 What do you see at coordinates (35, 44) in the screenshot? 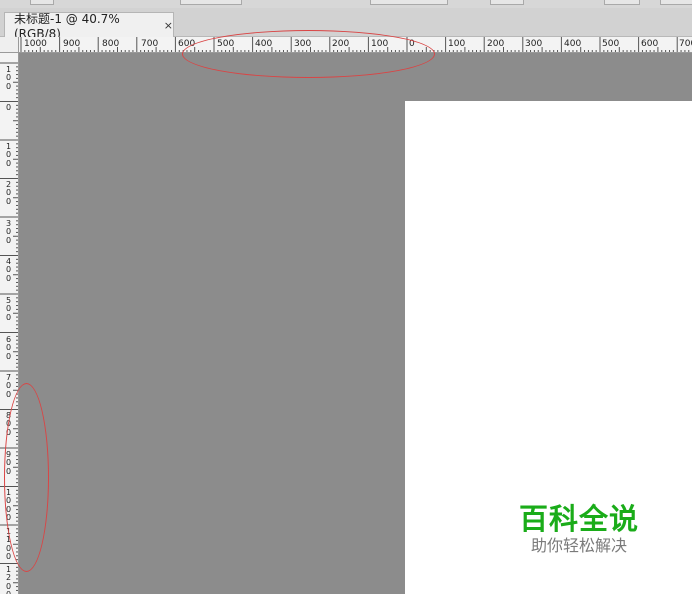
I see `h-ruler-label: 1000` at bounding box center [35, 44].